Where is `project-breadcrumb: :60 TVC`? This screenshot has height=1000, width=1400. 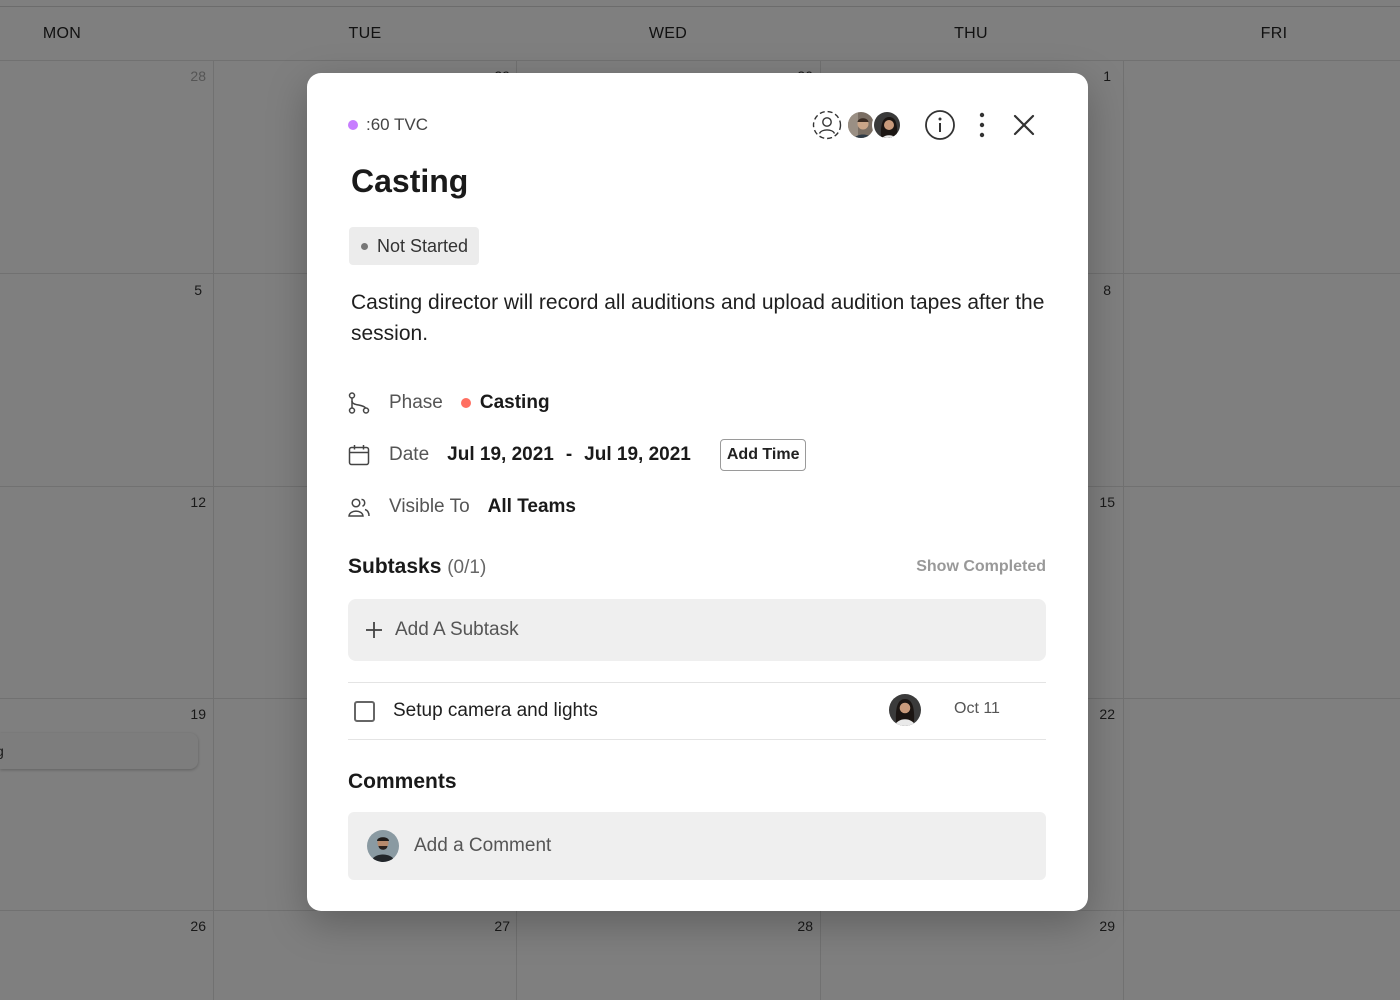 project-breadcrumb: :60 TVC is located at coordinates (388, 125).